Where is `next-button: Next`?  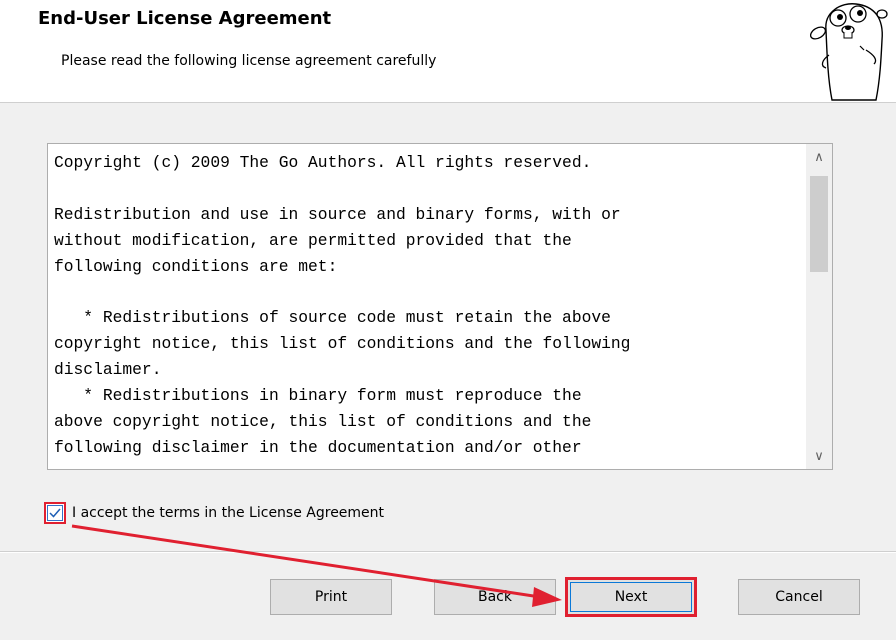
next-button: Next is located at coordinates (631, 597).